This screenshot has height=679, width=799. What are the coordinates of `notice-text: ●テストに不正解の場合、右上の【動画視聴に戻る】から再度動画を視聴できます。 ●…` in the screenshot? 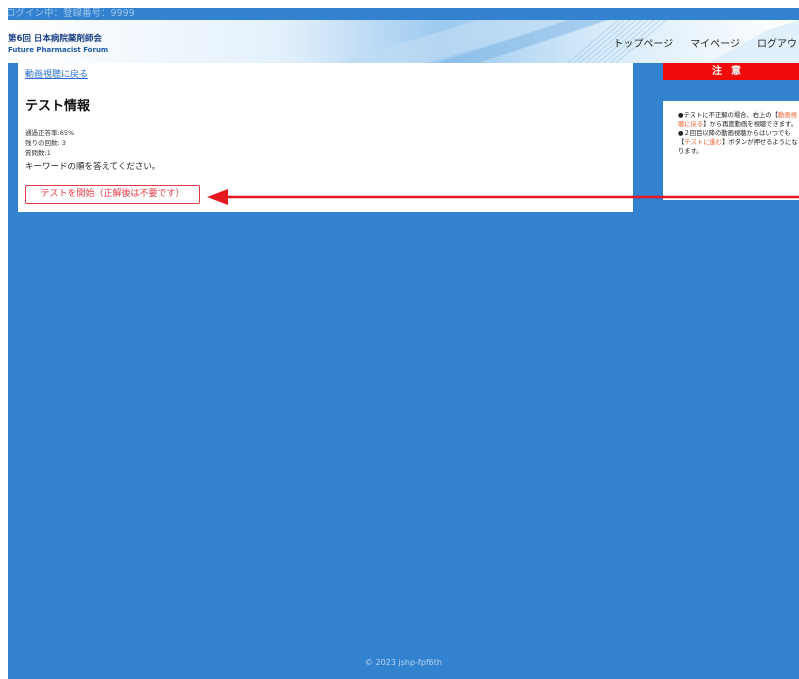 It's located at (738, 133).